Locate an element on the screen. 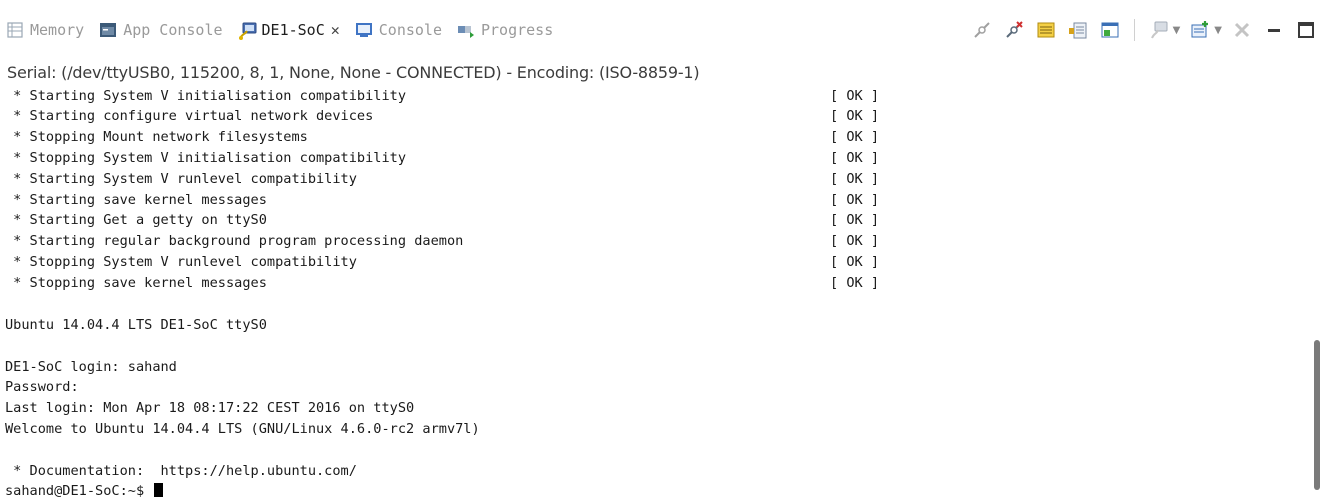 Image resolution: width=1322 pixels, height=503 pixels. tab-de1-soc: DE1-SoC ✕ is located at coordinates (290, 30).